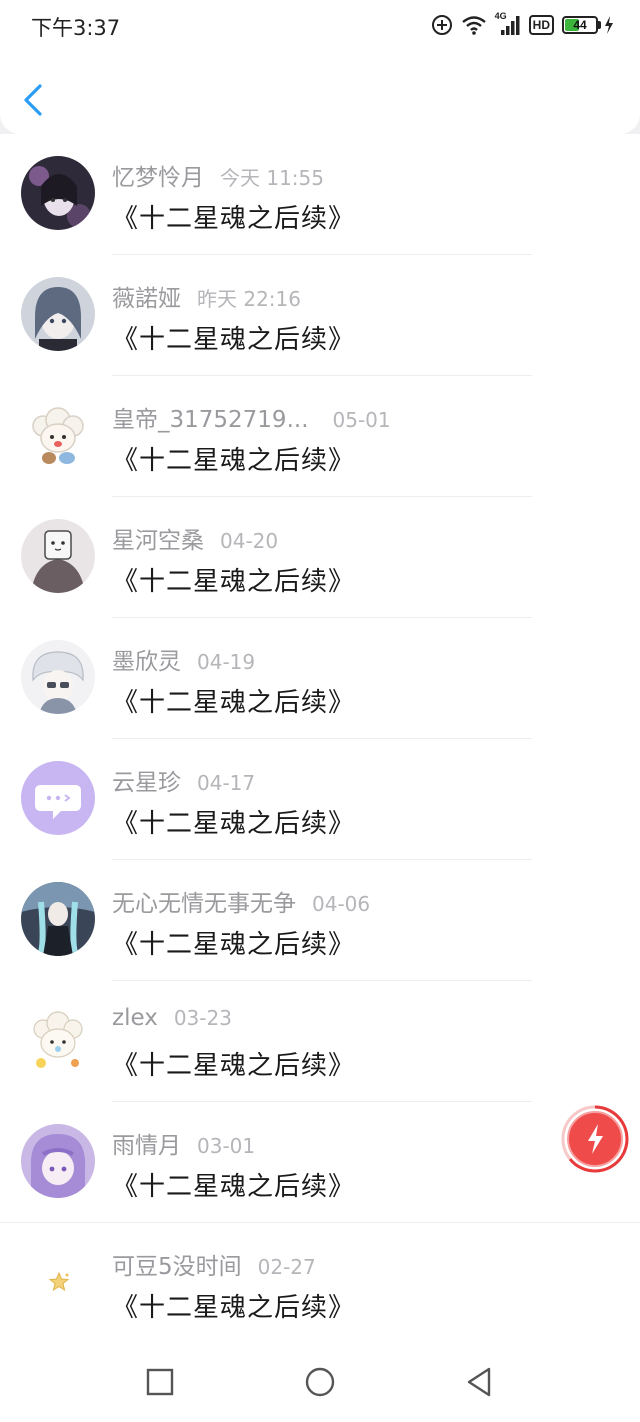 Image resolution: width=640 pixels, height=1422 pixels. What do you see at coordinates (320, 557) in the screenshot?
I see `list-item: 星河空桑 04-20 《十二星魂之后续》` at bounding box center [320, 557].